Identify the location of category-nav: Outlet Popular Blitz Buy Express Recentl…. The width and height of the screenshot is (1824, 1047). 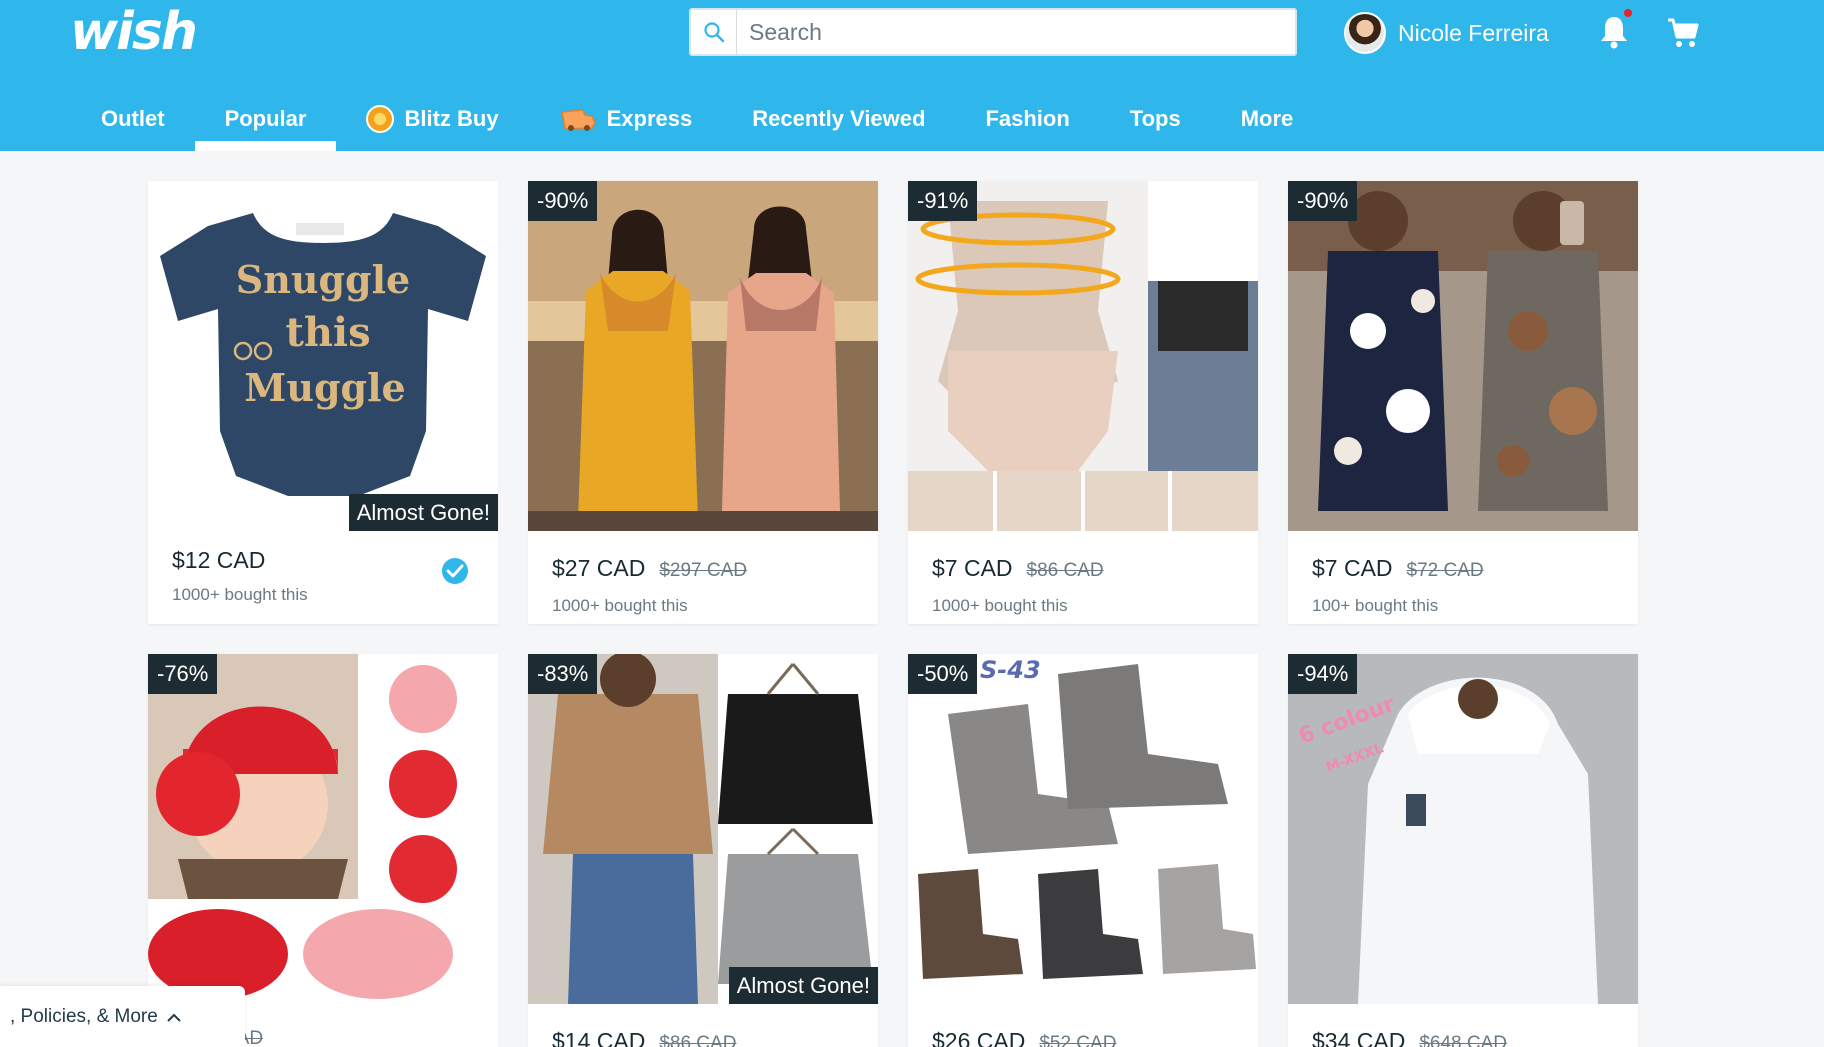
(912, 118).